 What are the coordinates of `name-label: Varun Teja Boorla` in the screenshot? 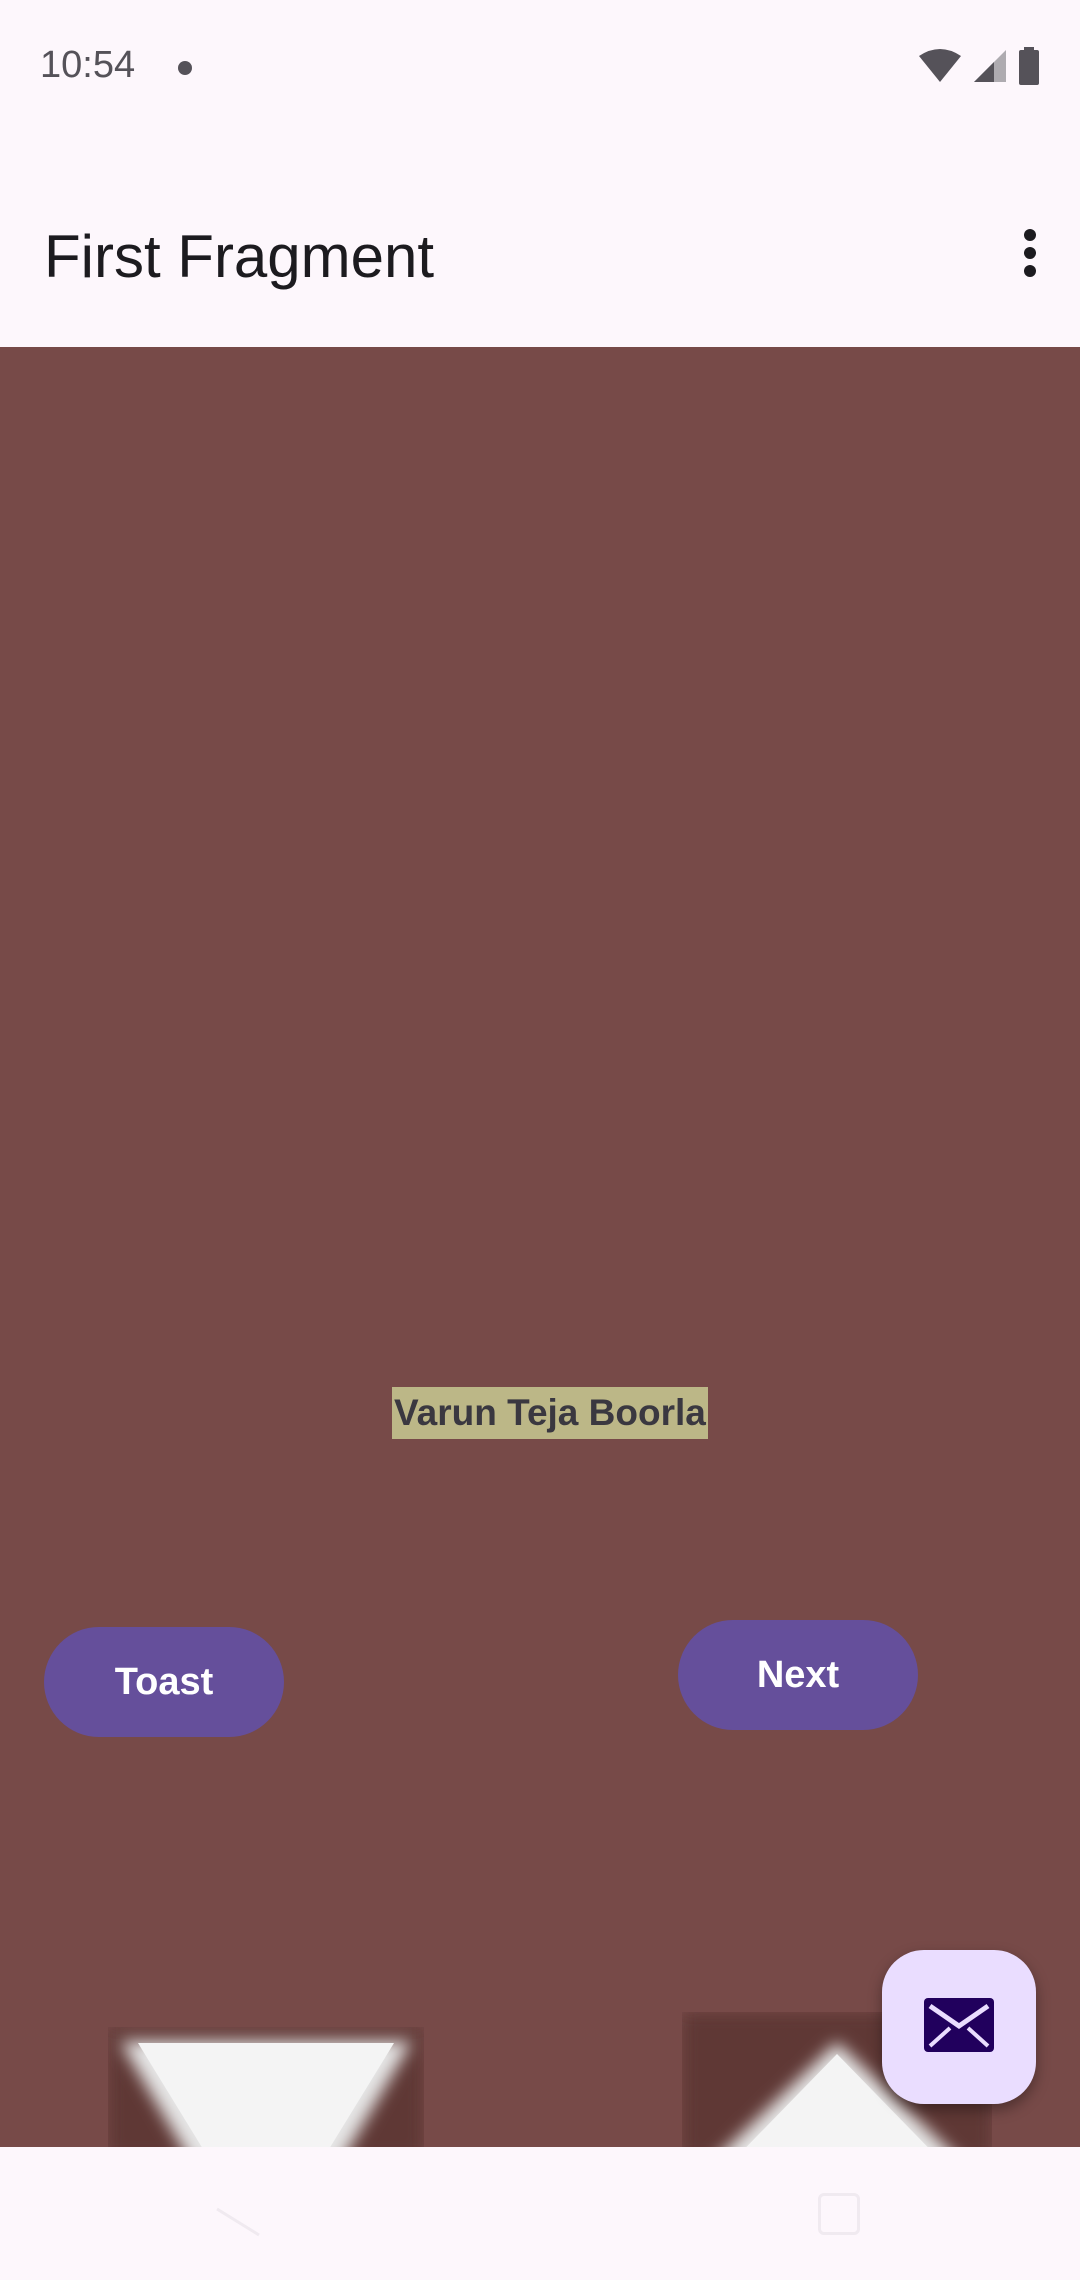 It's located at (550, 1413).